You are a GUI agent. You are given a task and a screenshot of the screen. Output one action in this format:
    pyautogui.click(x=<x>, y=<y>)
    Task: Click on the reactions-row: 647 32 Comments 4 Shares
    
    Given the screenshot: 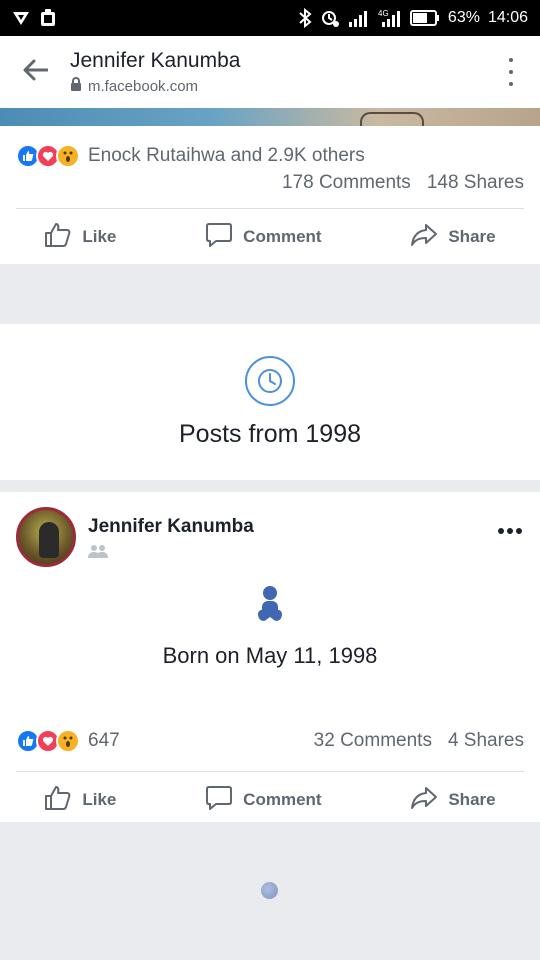 What is the action you would take?
    pyautogui.click(x=270, y=741)
    